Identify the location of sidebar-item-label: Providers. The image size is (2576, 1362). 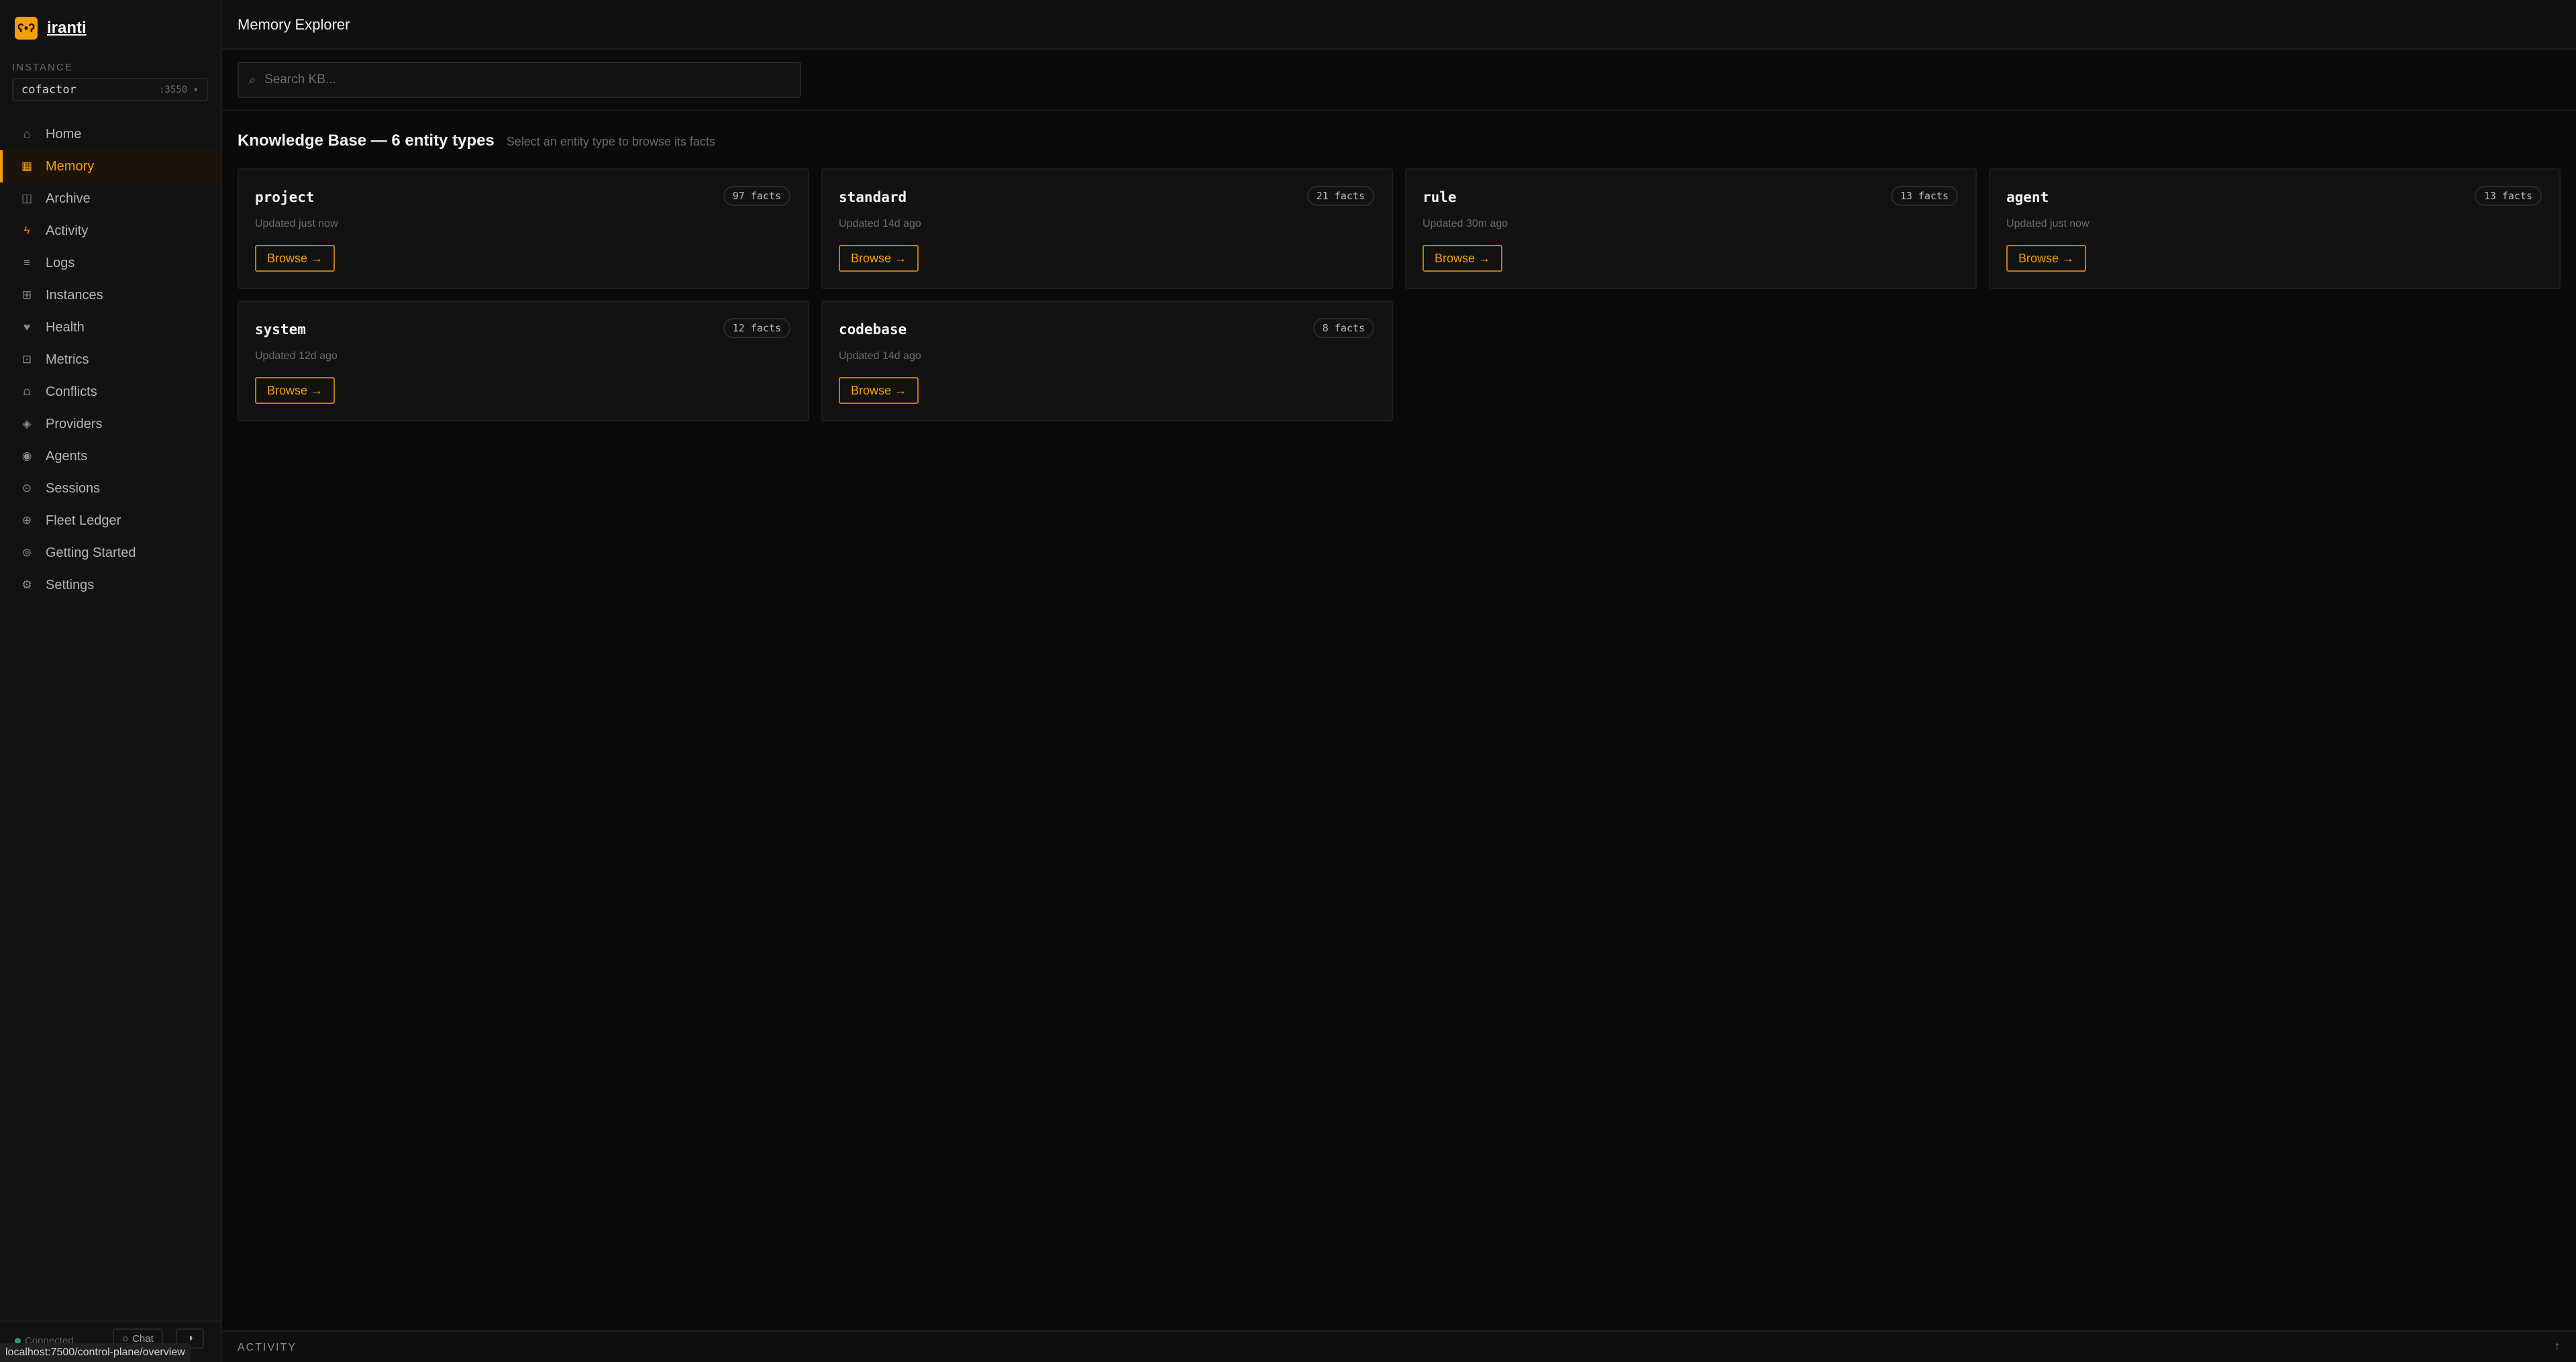
(74, 423).